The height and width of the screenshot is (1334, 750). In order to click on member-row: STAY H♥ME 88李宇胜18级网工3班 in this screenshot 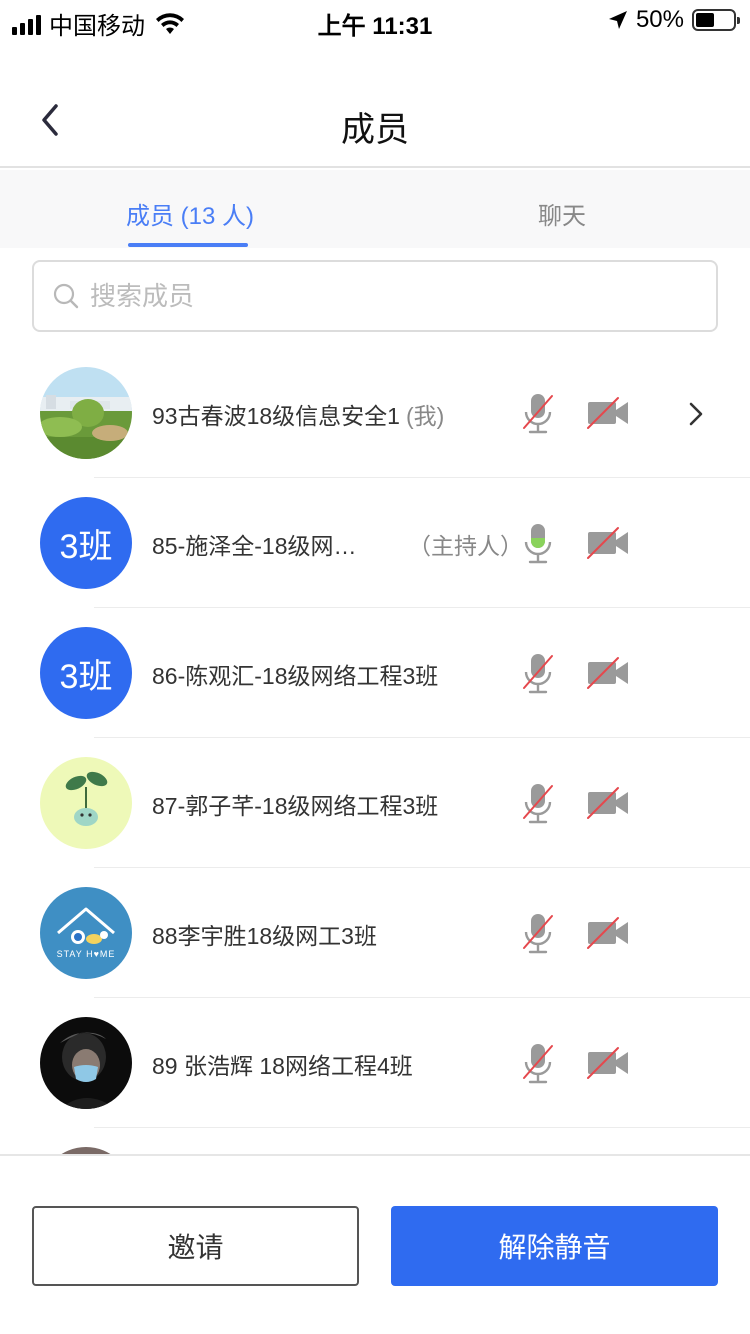, I will do `click(375, 933)`.